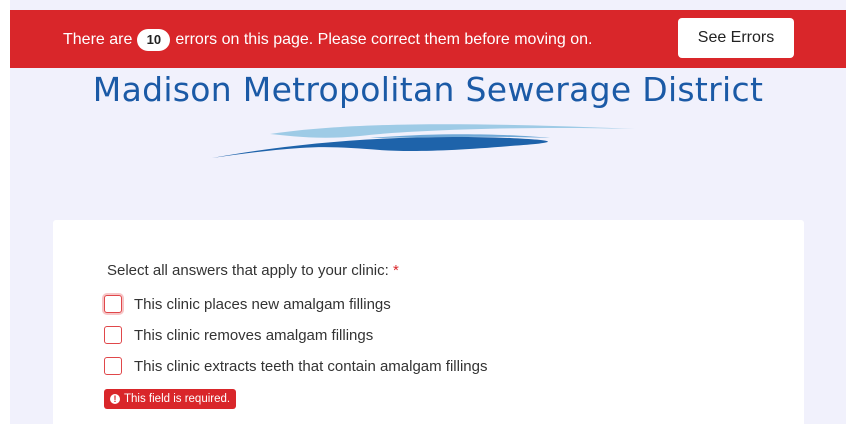  Describe the element at coordinates (154, 40) in the screenshot. I see `error-count-badge: 10` at that location.